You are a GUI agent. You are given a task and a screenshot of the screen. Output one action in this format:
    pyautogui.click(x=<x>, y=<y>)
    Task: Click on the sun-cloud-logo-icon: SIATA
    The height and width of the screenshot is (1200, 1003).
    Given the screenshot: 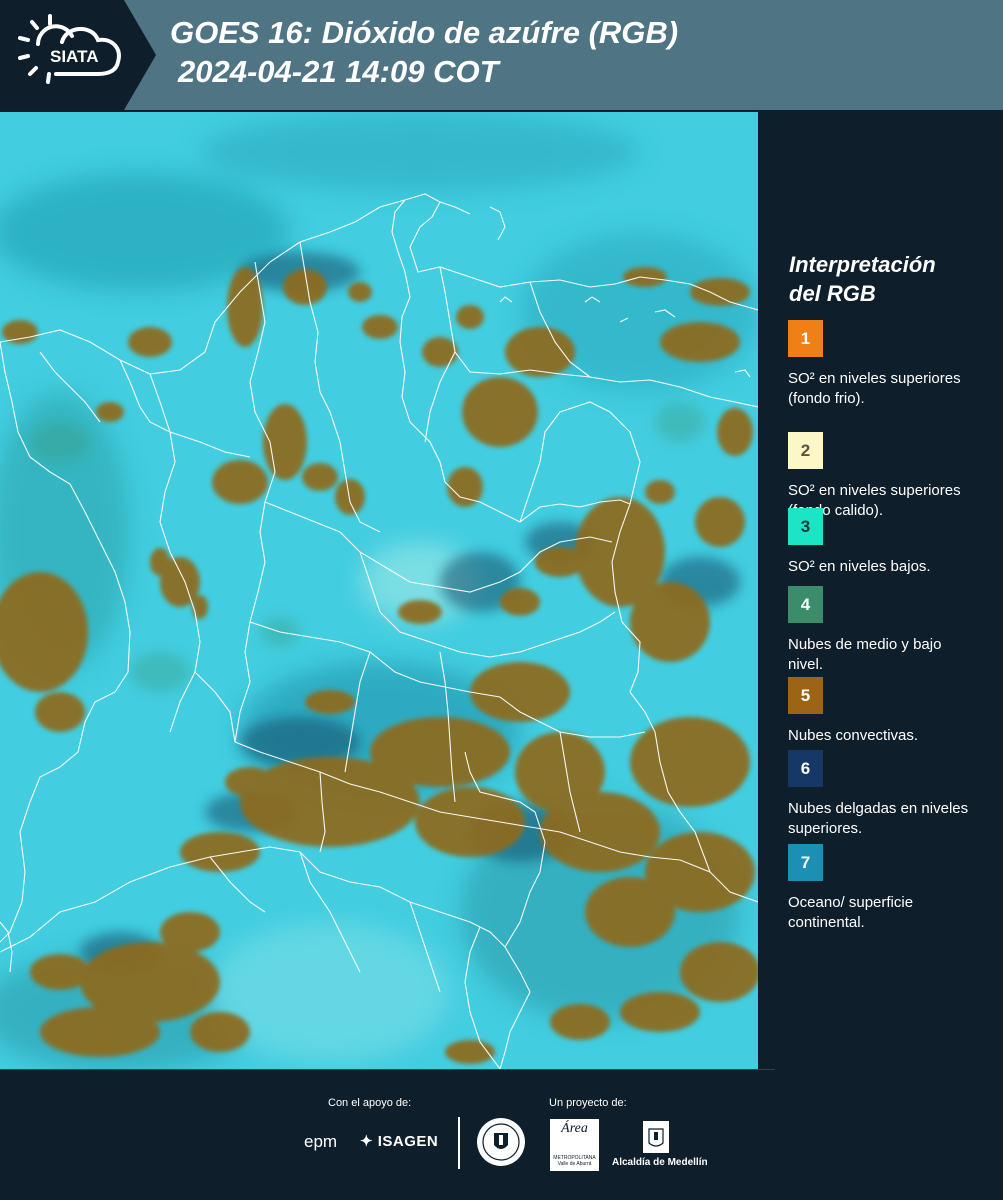 What is the action you would take?
    pyautogui.click(x=78, y=55)
    